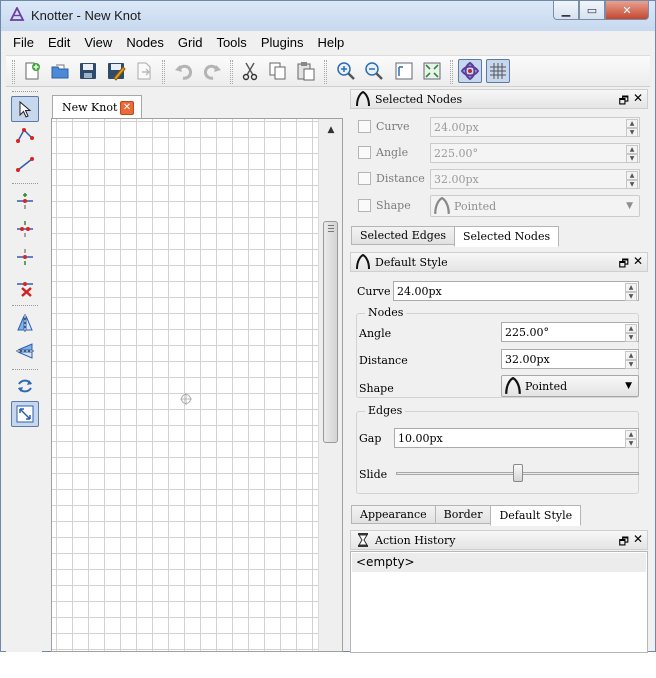 This screenshot has width=656, height=678. Describe the element at coordinates (404, 71) in the screenshot. I see `zoom-fit-button` at that location.